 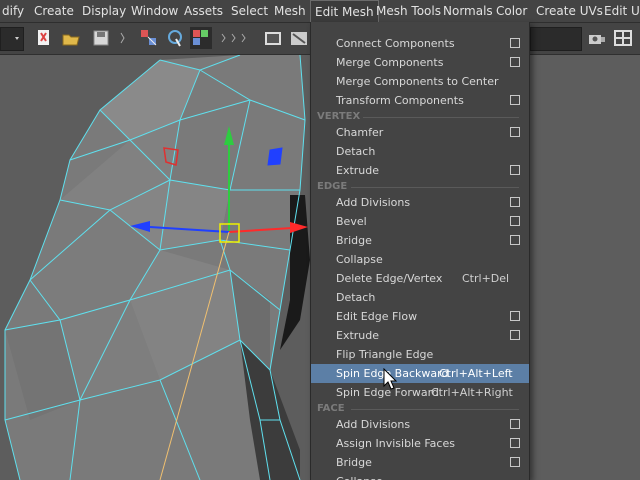 I want to click on camera-button, so click(x=597, y=38).